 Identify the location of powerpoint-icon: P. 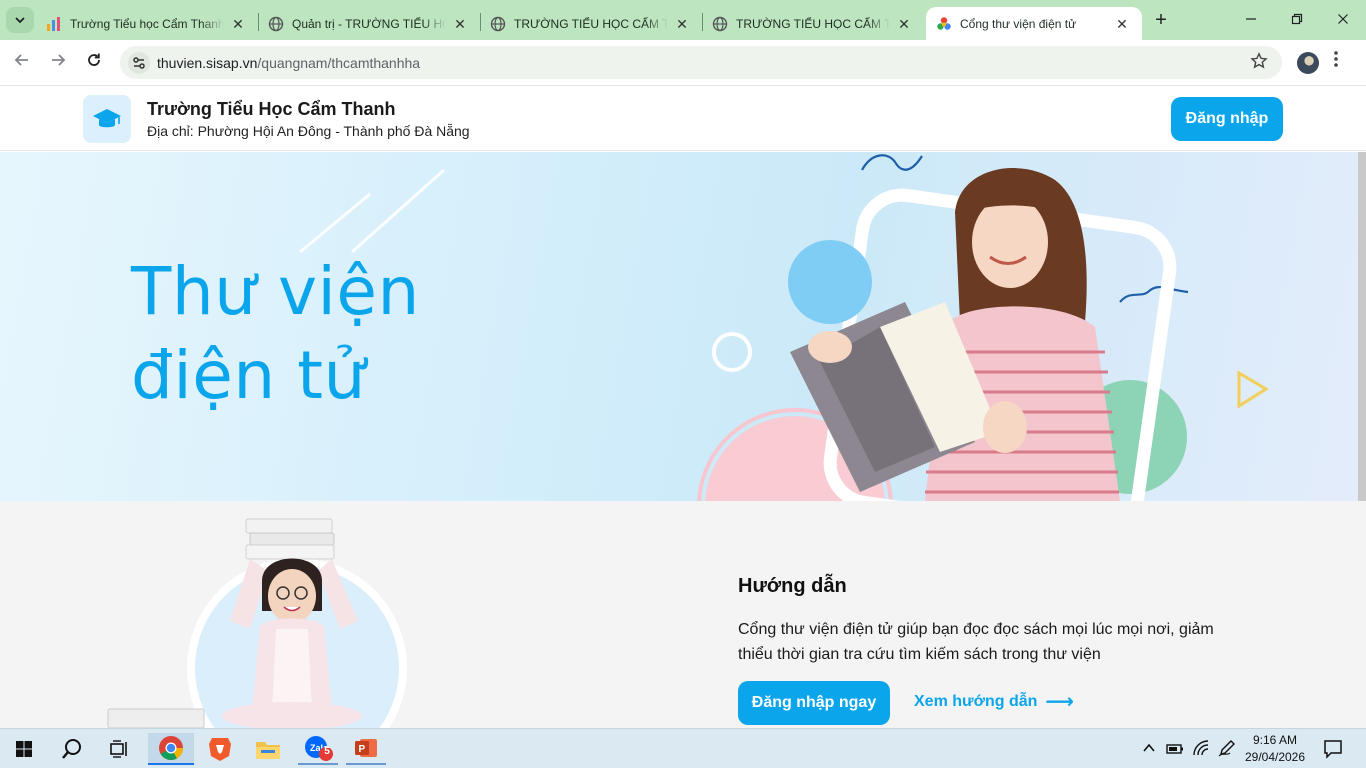
(366, 748).